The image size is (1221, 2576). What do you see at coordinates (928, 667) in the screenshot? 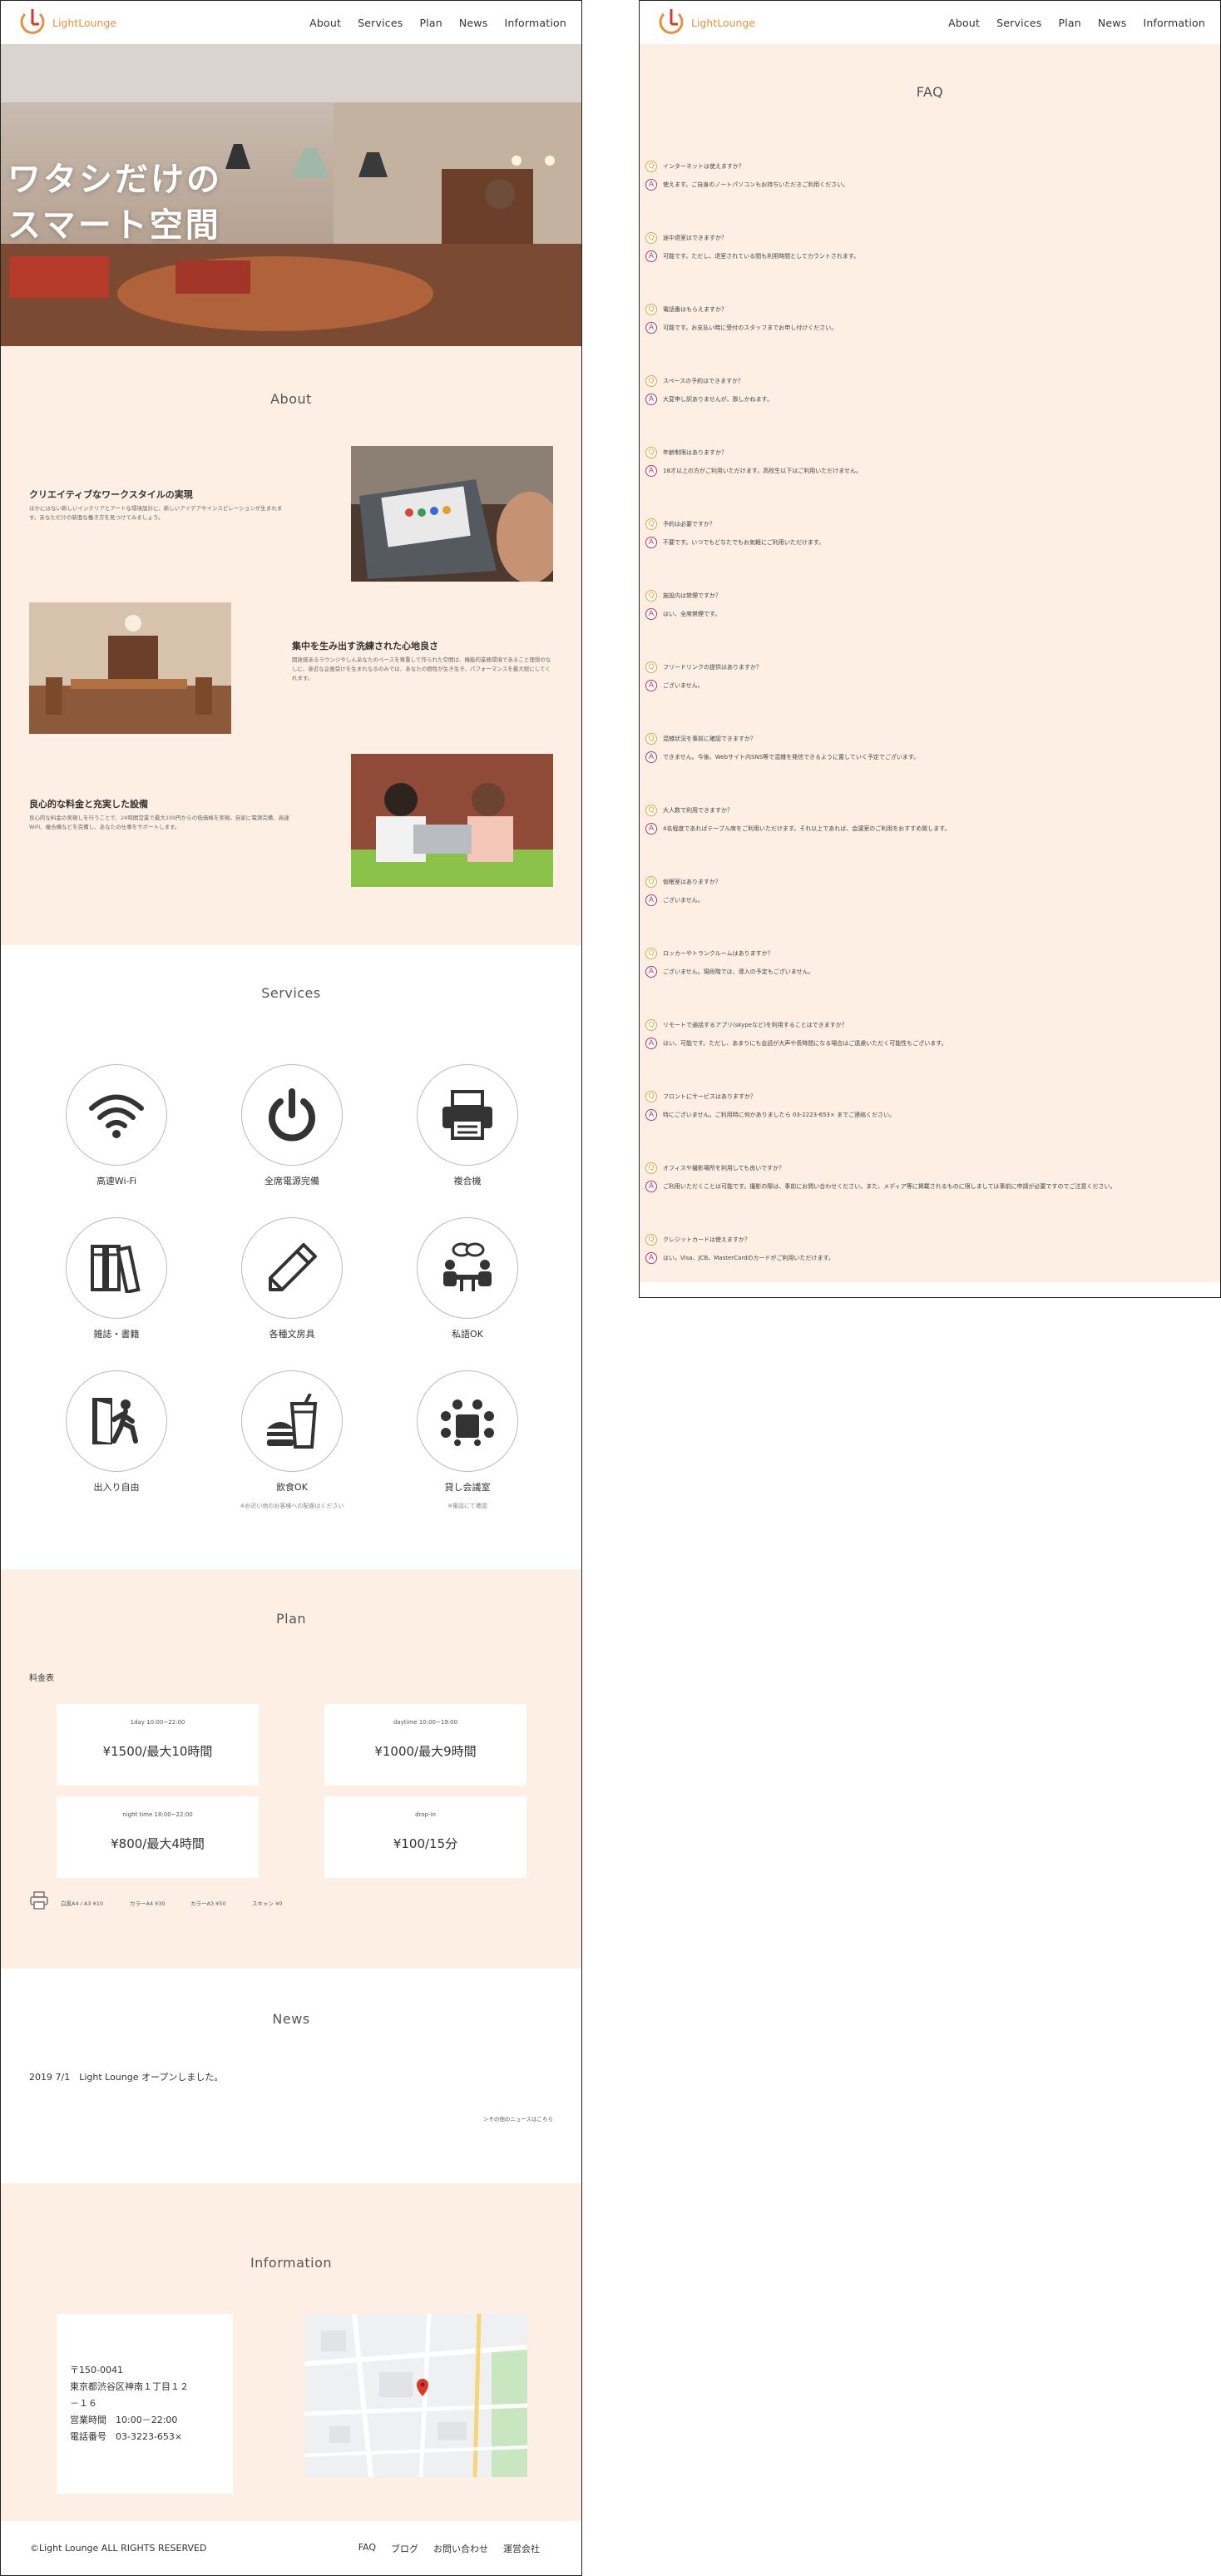
I see `faq-question: Q フリードリンクの提供はありますか？` at bounding box center [928, 667].